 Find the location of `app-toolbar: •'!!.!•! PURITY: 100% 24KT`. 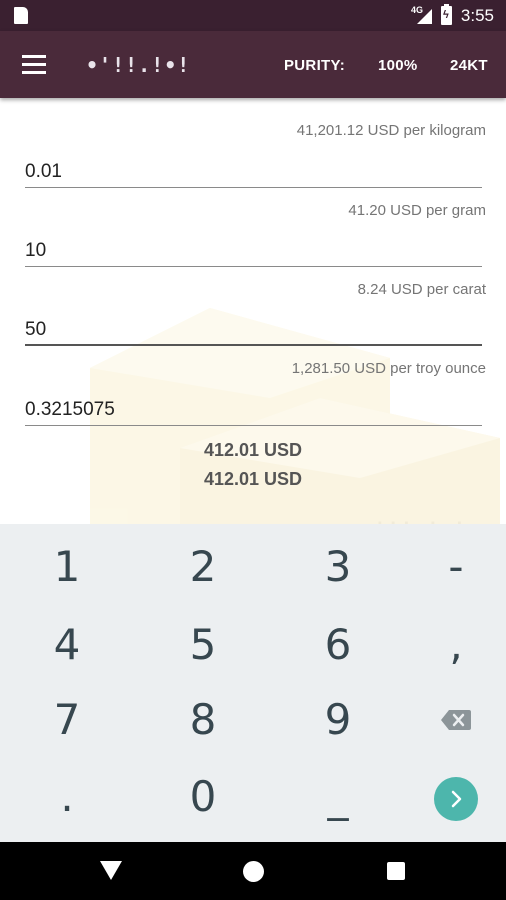

app-toolbar: •'!!.!•! PURITY: 100% 24KT is located at coordinates (253, 64).